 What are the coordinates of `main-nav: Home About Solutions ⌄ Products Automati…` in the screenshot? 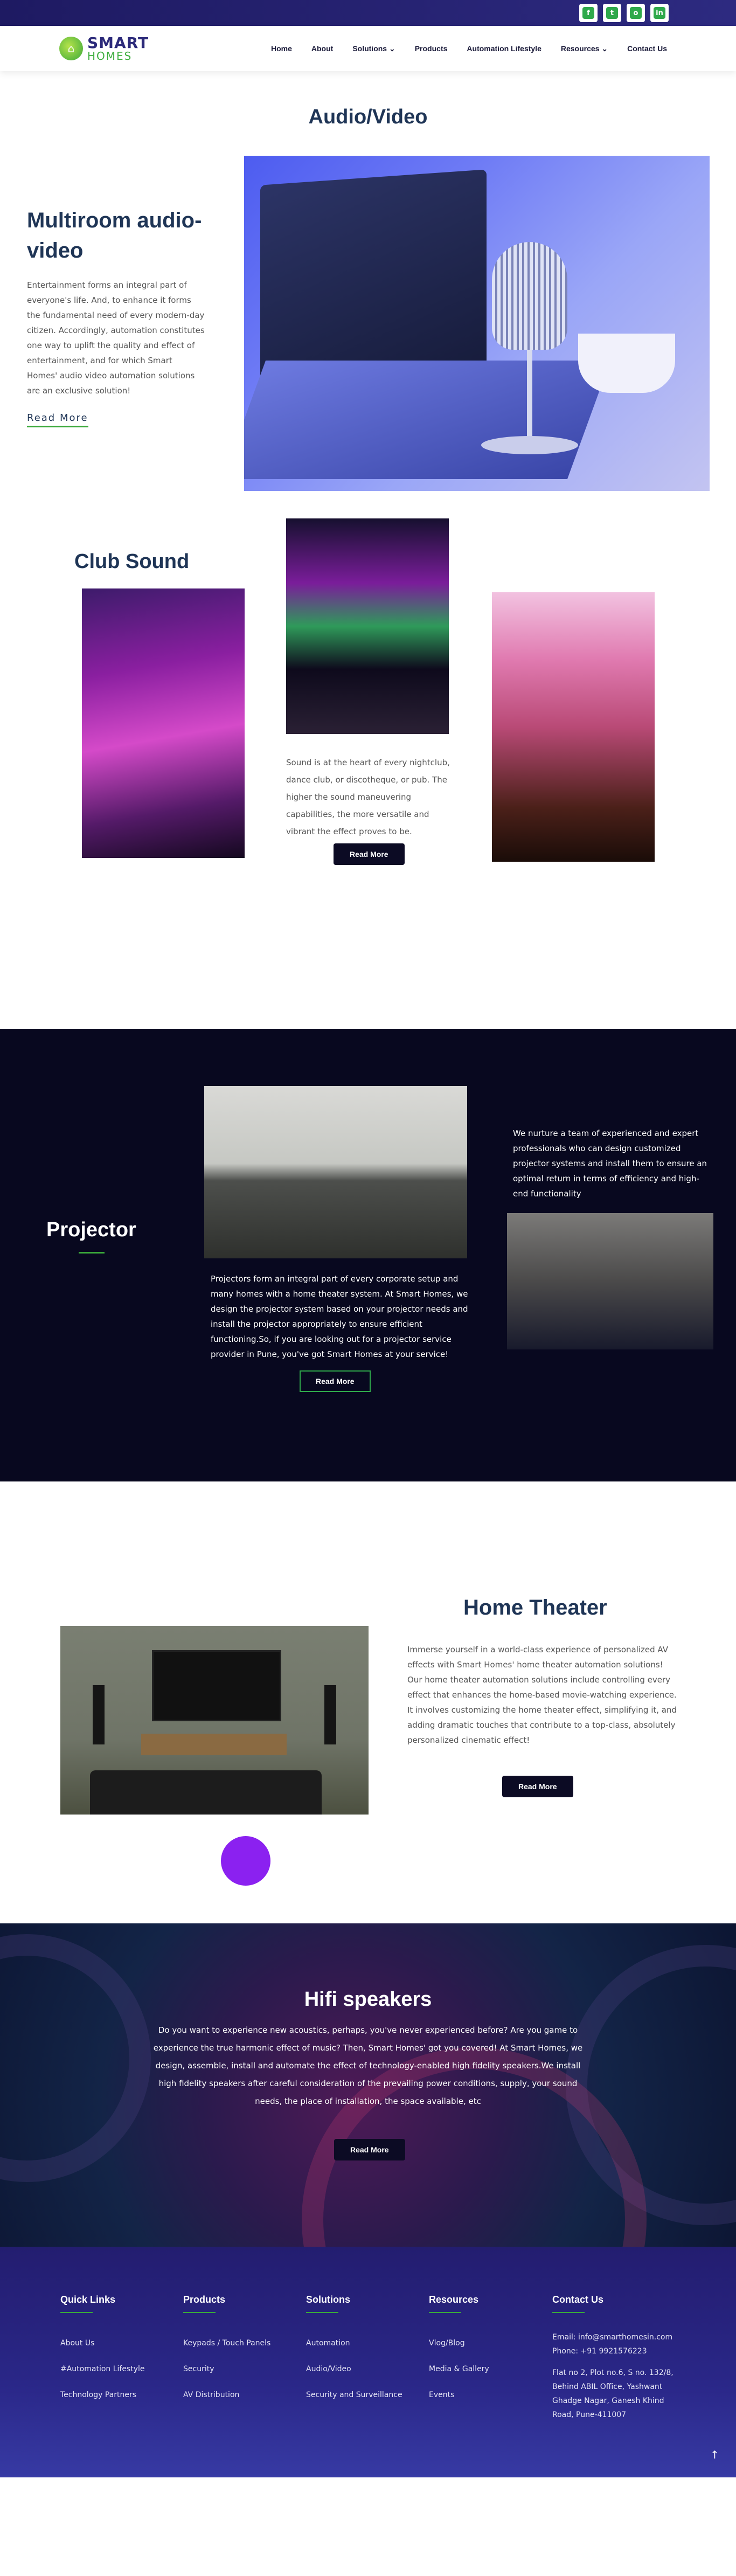 It's located at (469, 48).